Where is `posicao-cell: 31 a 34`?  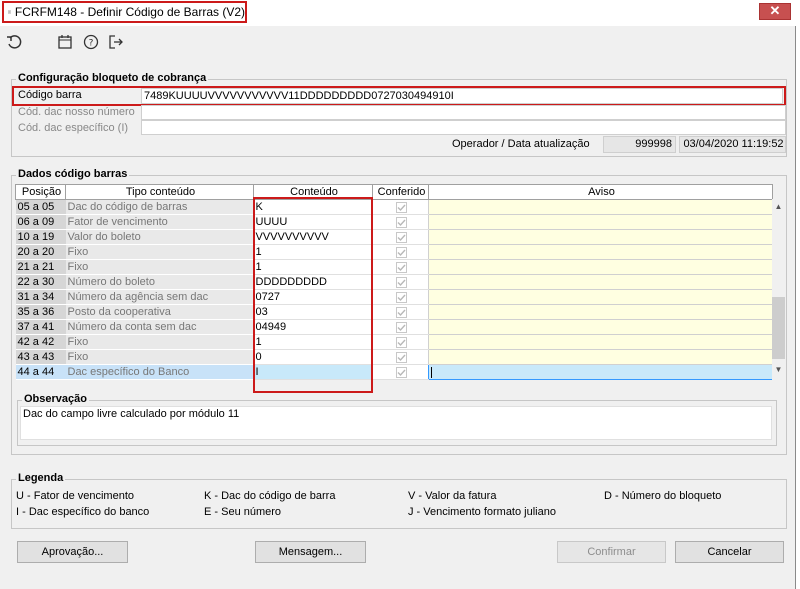 posicao-cell: 31 a 34 is located at coordinates (40, 297).